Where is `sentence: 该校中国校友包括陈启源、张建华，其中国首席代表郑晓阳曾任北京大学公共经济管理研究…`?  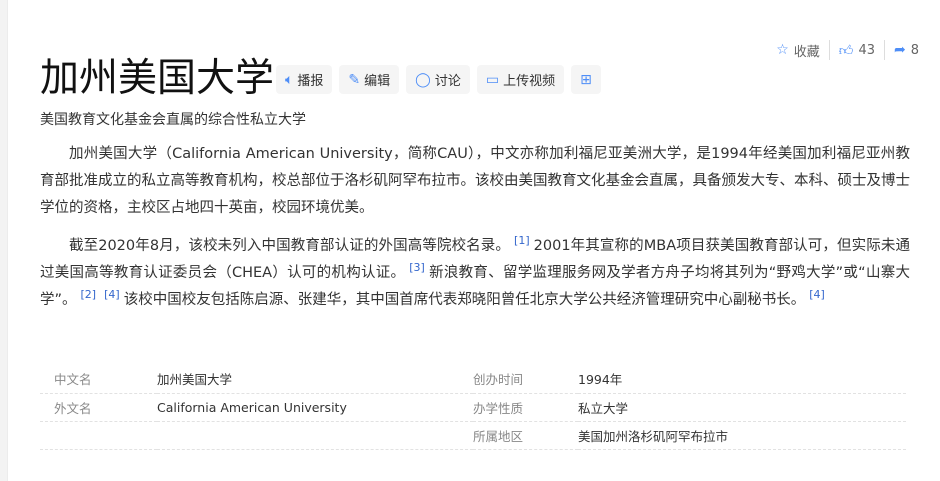
sentence: 该校中国校友包括陈启源、张建华，其中国首席代表郑晓阳曾任北京大学公共经济管理研究… is located at coordinates (464, 300).